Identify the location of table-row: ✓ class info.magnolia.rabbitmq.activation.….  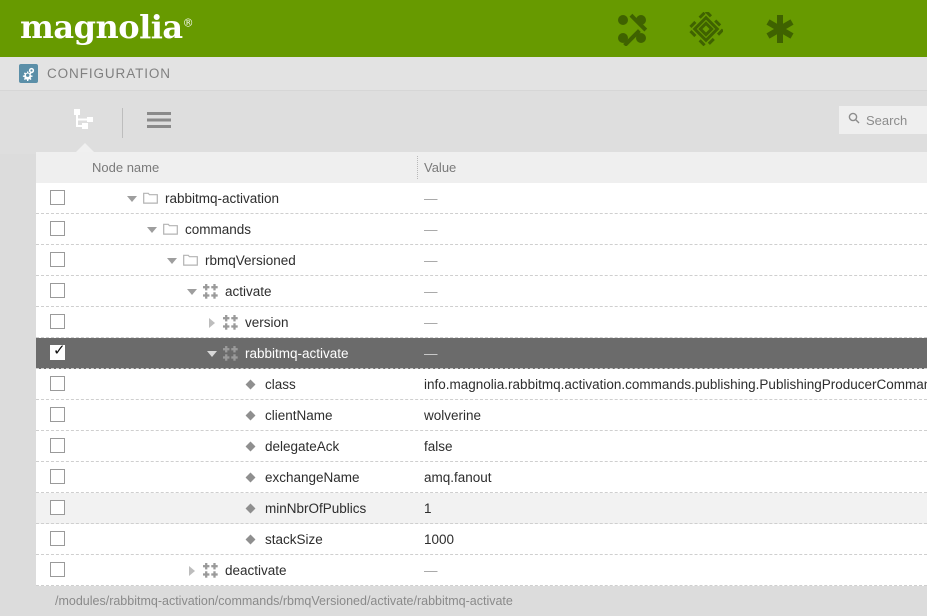
(481, 384).